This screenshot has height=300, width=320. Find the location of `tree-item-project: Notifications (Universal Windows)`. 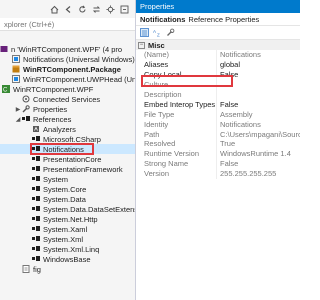

tree-item-project: Notifications (Universal Windows) is located at coordinates (67, 59).